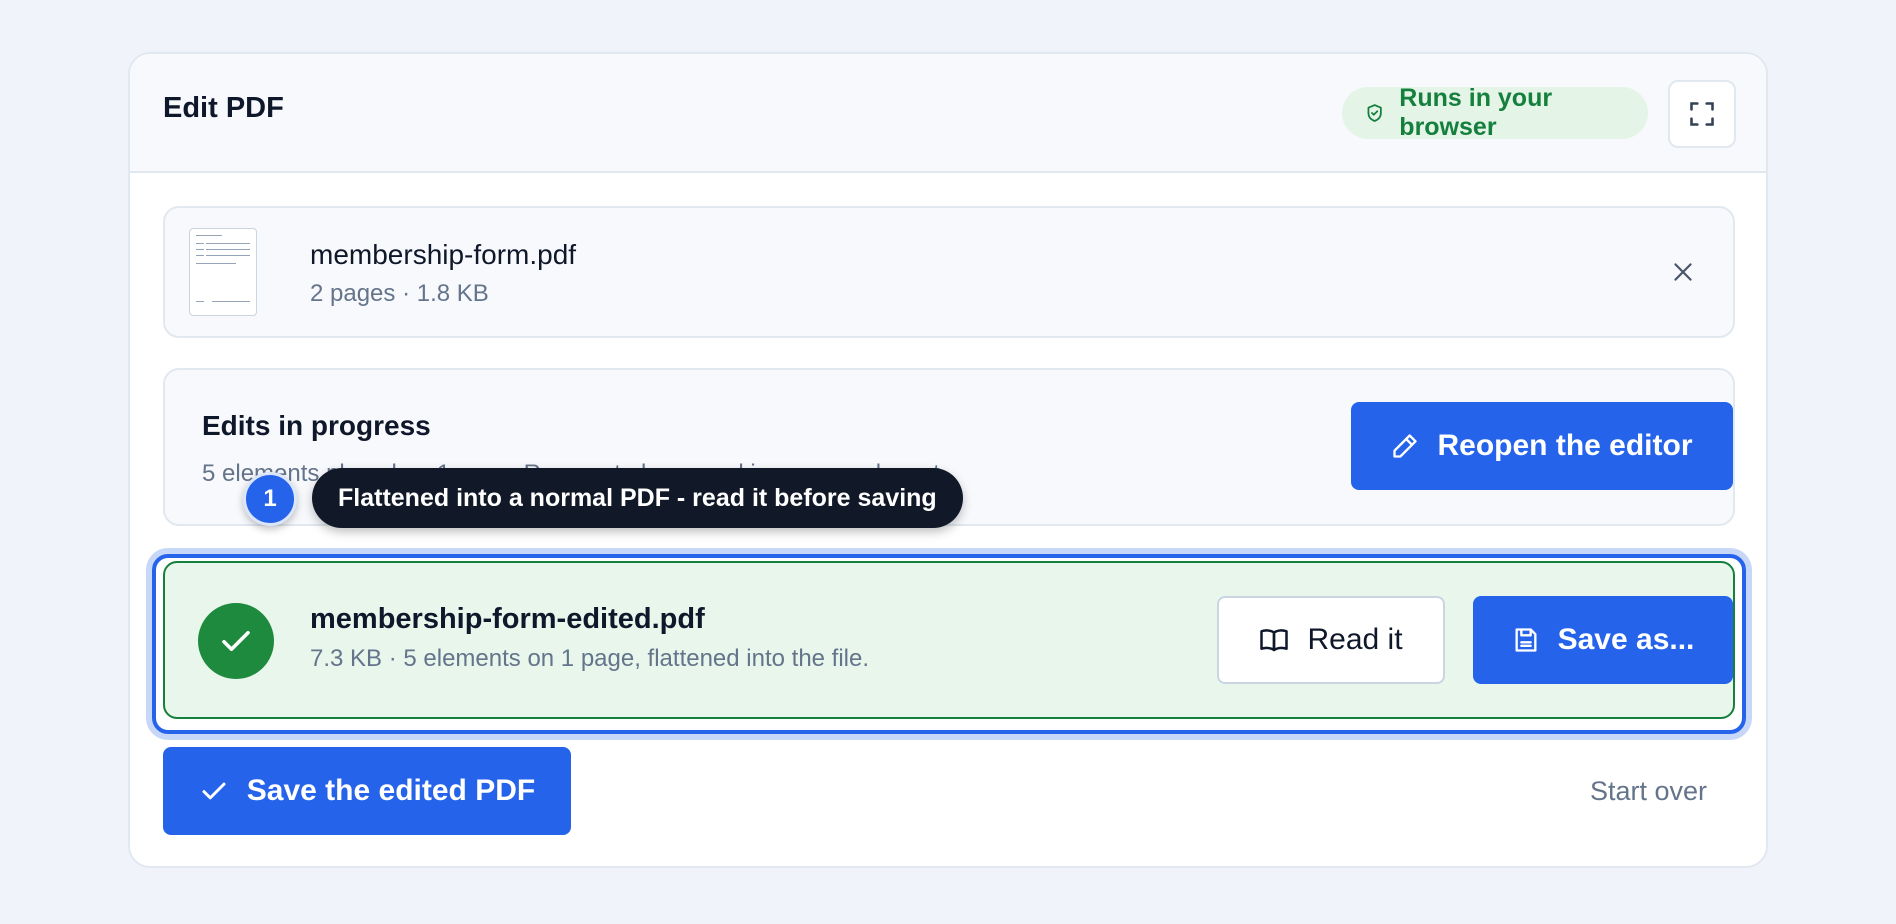 This screenshot has height=924, width=1896. I want to click on source-file-row: membership-form.pdf 2 pages · 1.8 KB, so click(949, 272).